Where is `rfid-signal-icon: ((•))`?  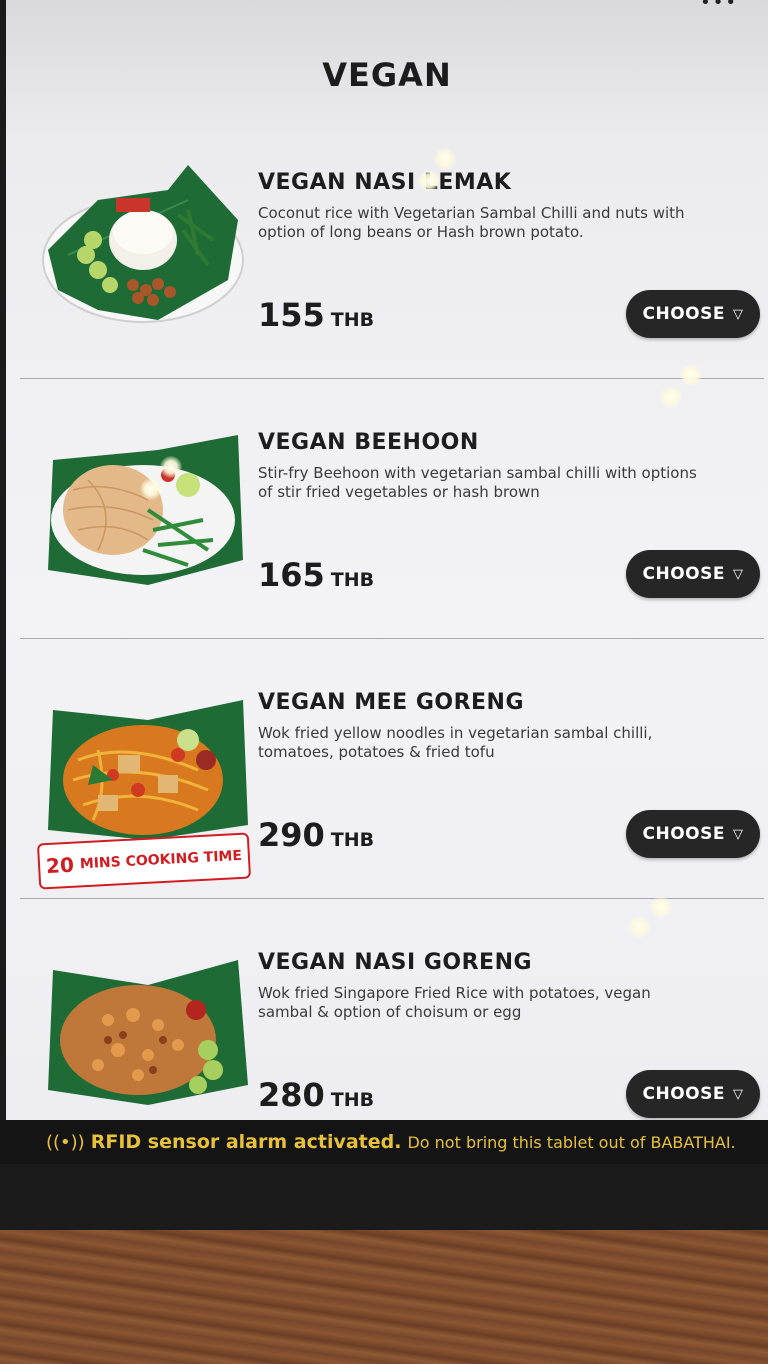 rfid-signal-icon: ((•)) is located at coordinates (65, 1142).